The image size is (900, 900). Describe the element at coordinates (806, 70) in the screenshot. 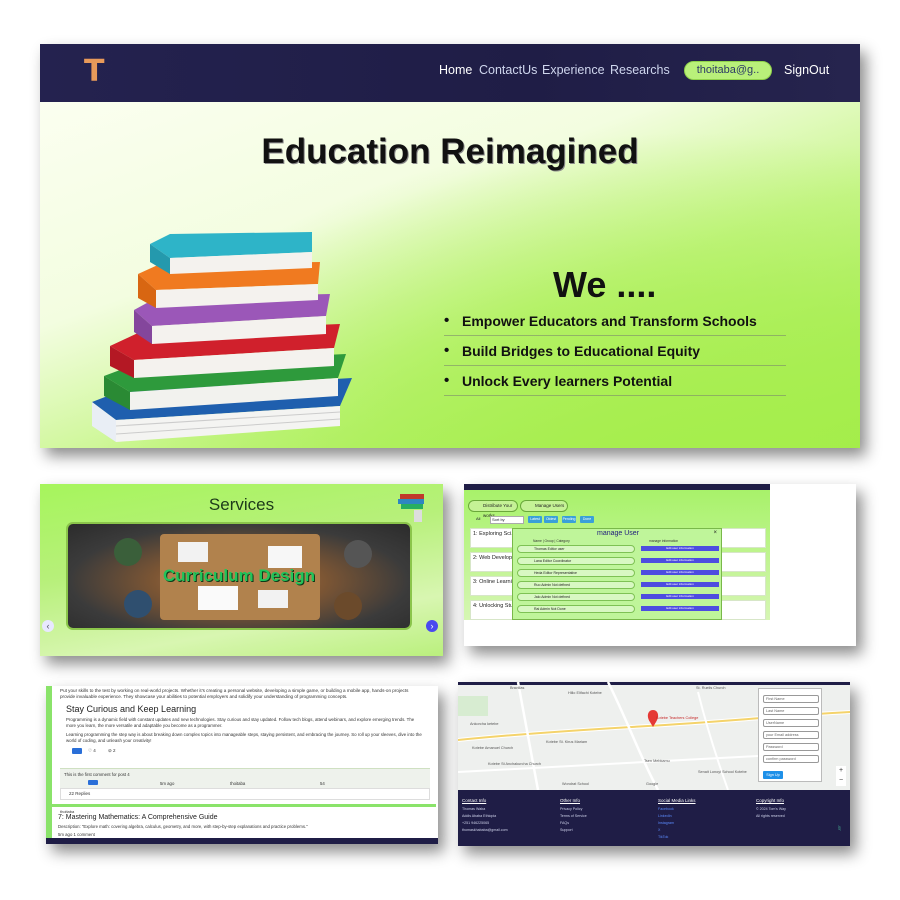

I see `signout-link: SignOut` at that location.